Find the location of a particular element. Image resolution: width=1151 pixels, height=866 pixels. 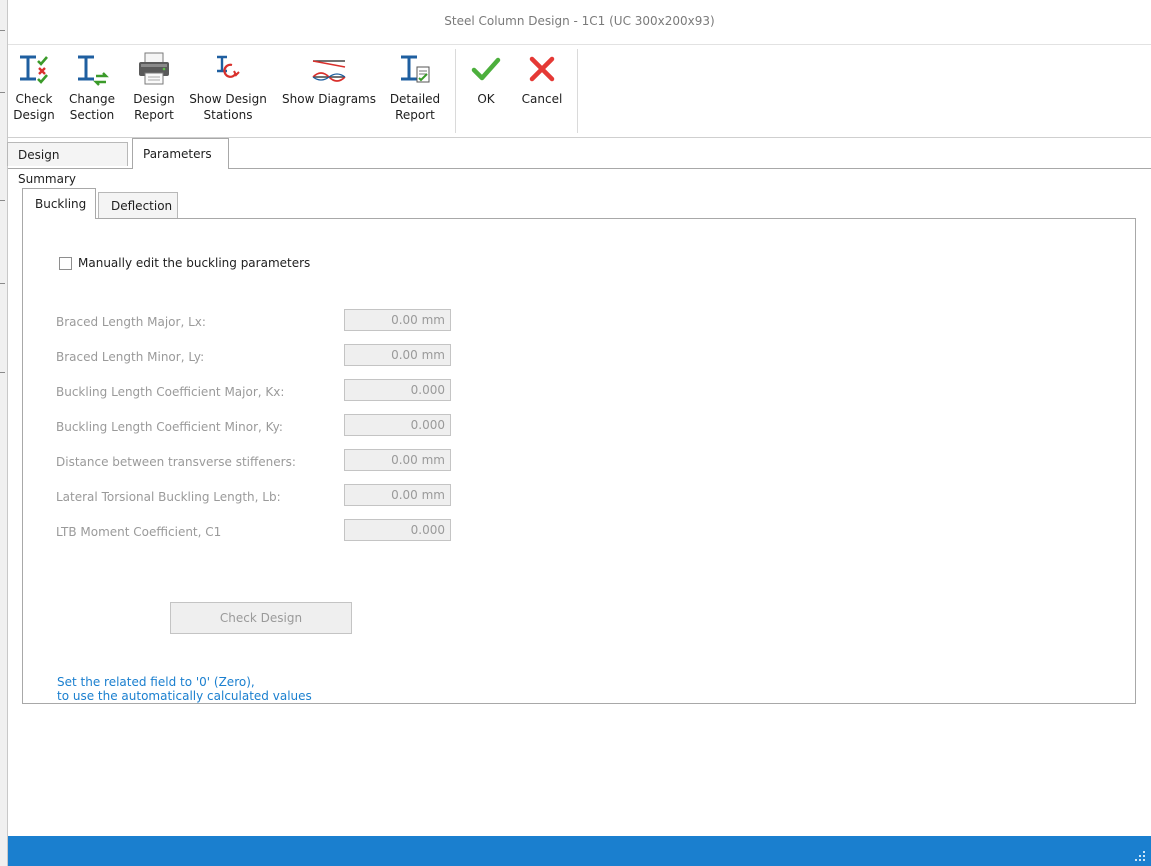

braced-length-major-label: Braced Length Major, Lx: is located at coordinates (131, 322).